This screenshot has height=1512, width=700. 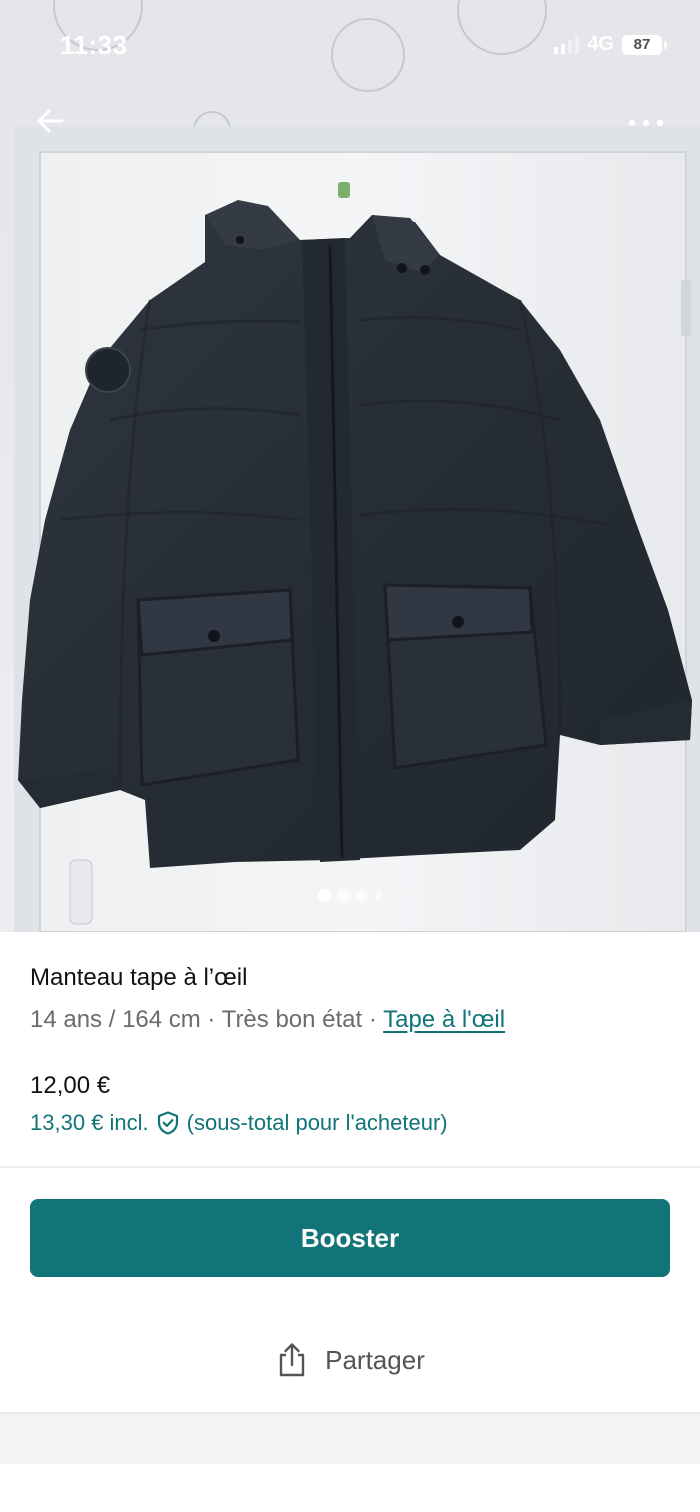 I want to click on buyer-price: 13,30 € incl., so click(x=89, y=1122).